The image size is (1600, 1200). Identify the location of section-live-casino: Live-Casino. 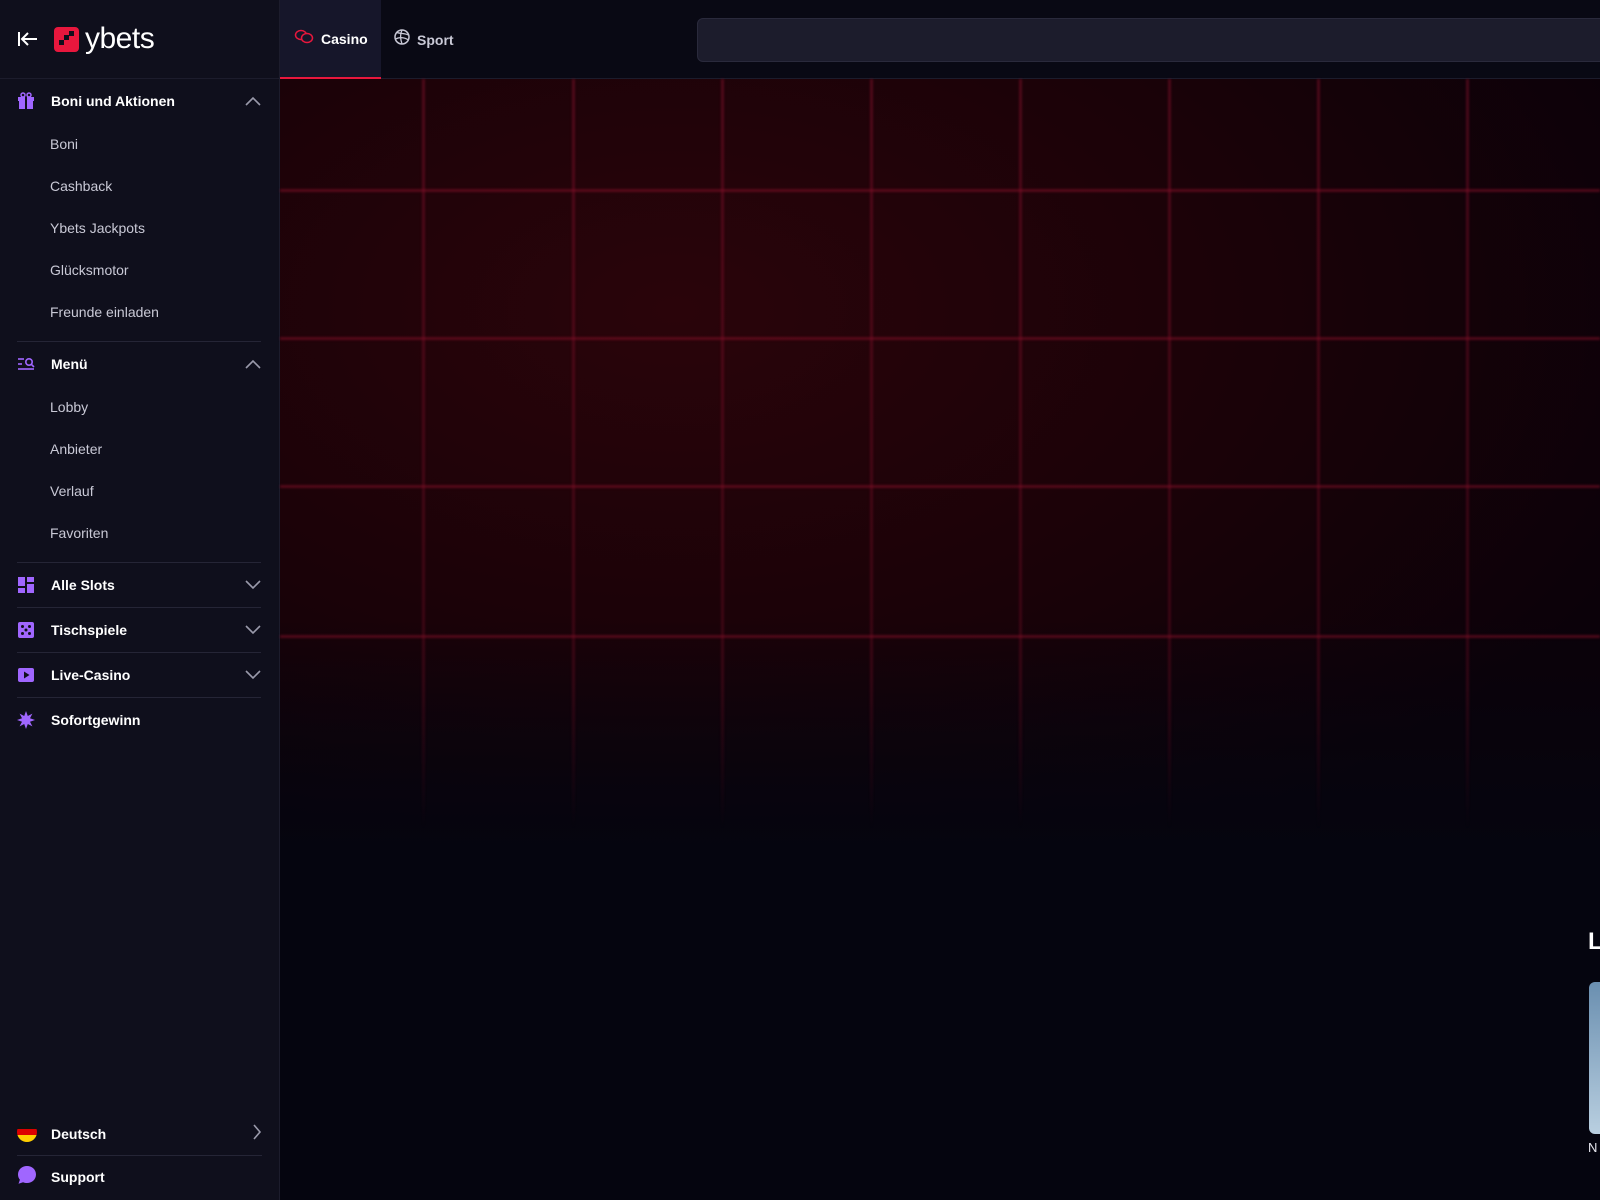
(139, 675).